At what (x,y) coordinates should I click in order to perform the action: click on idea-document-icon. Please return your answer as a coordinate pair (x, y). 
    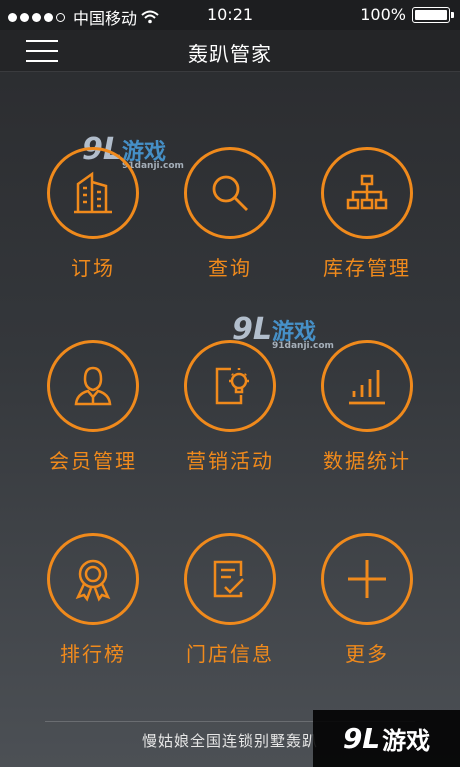
    Looking at the image, I should click on (232, 386).